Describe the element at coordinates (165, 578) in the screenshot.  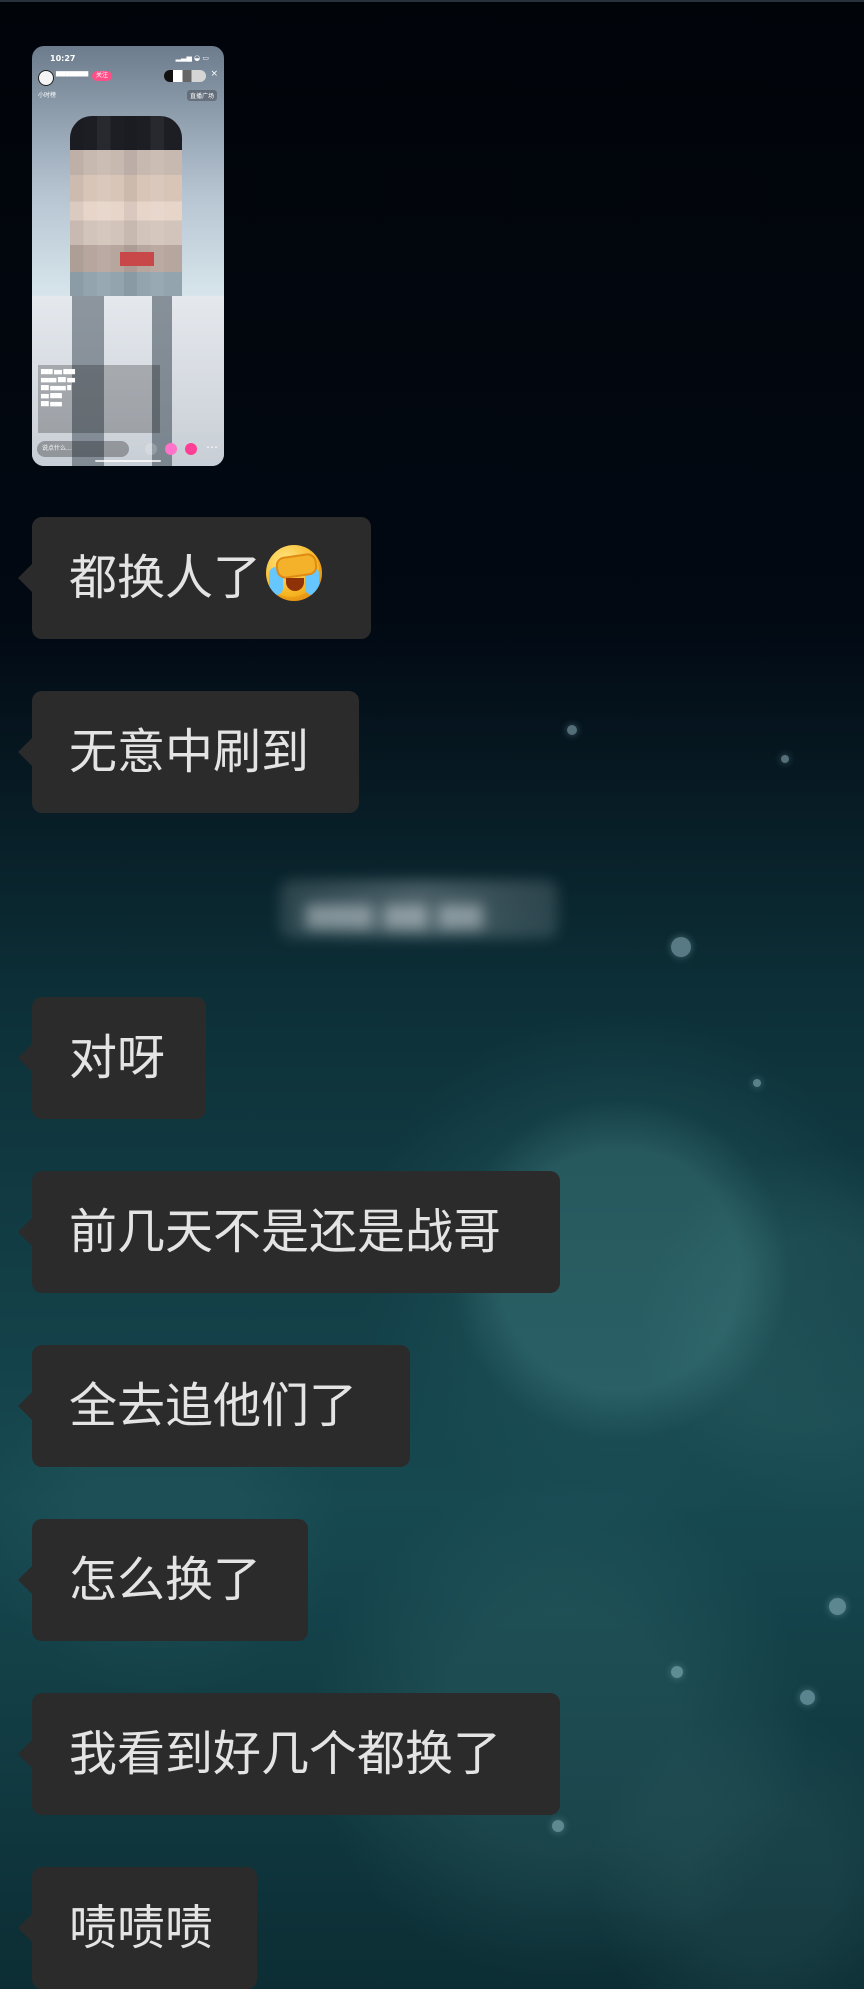
I see `message-text: 都换人了` at that location.